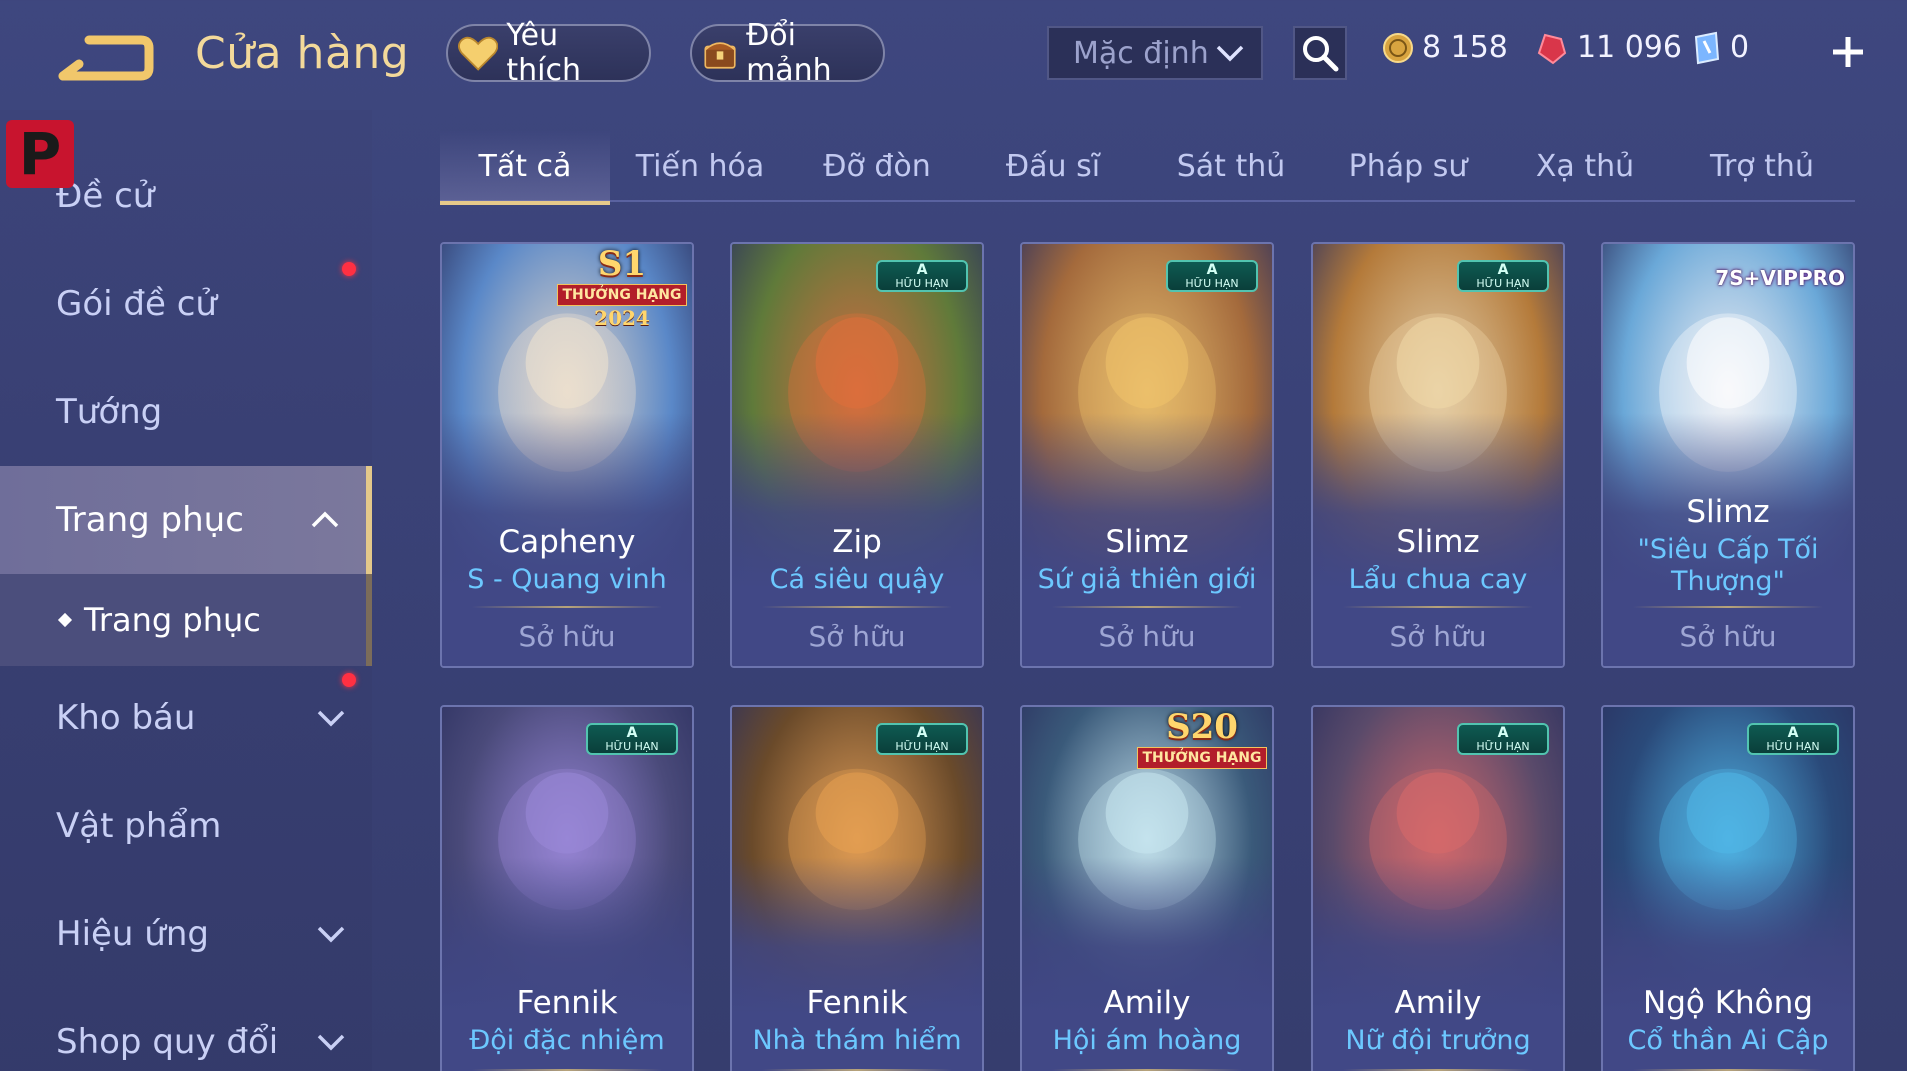  I want to click on voucher-counter: 0, so click(1719, 47).